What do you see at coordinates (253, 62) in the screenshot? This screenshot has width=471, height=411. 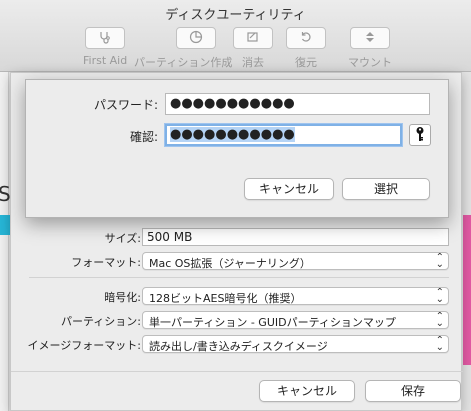 I see `erase-label: 消去` at bounding box center [253, 62].